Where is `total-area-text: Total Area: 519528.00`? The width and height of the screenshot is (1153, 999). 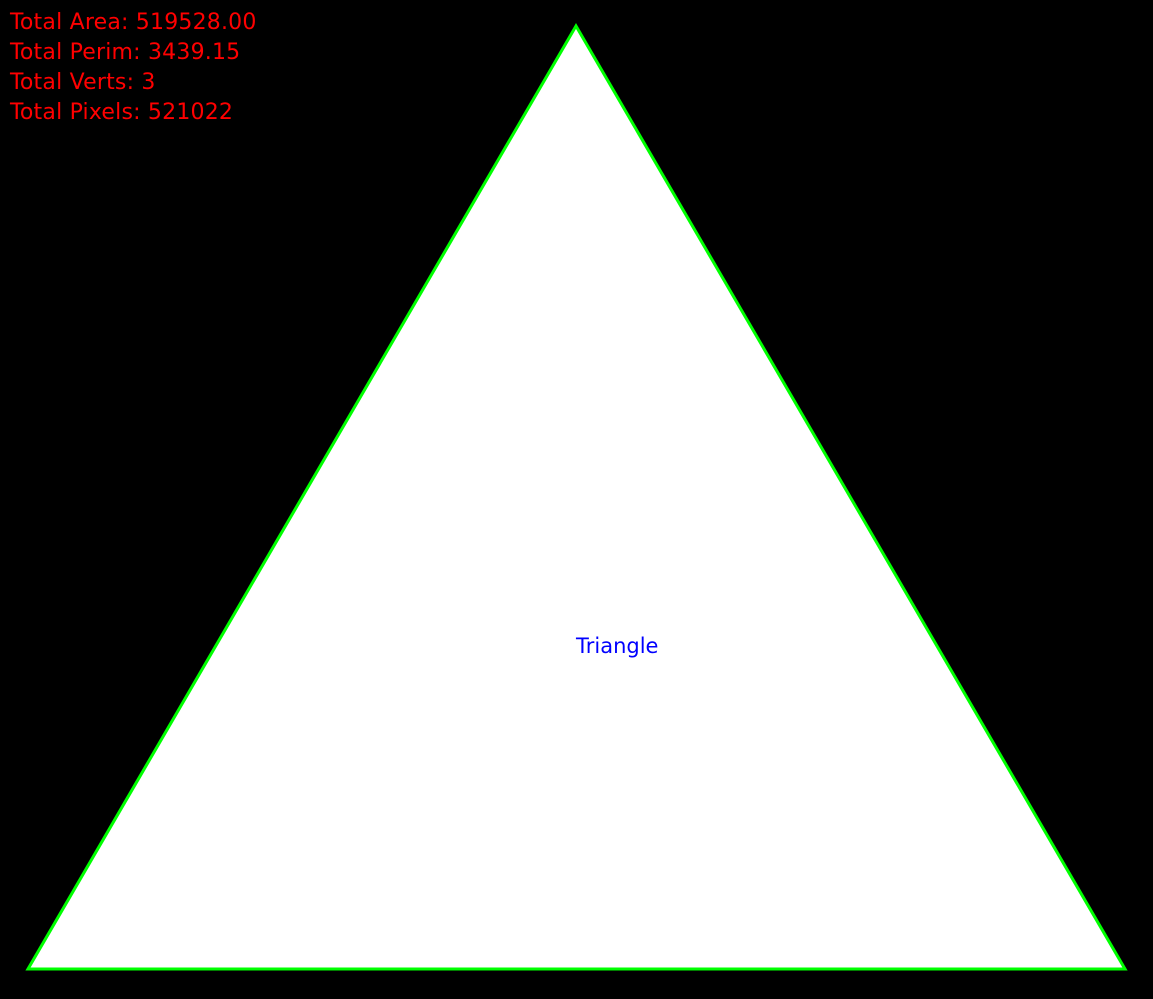 total-area-text: Total Area: 519528.00 is located at coordinates (133, 22).